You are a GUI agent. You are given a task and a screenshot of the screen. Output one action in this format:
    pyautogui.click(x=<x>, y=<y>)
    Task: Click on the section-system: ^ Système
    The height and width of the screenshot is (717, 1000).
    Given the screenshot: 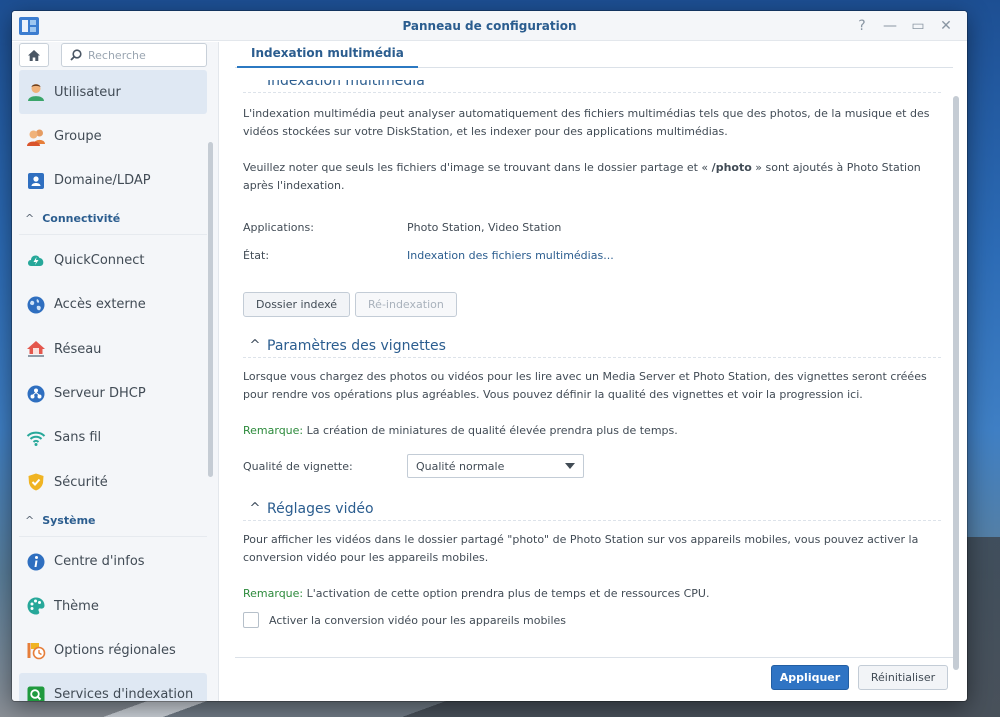 What is the action you would take?
    pyautogui.click(x=113, y=521)
    